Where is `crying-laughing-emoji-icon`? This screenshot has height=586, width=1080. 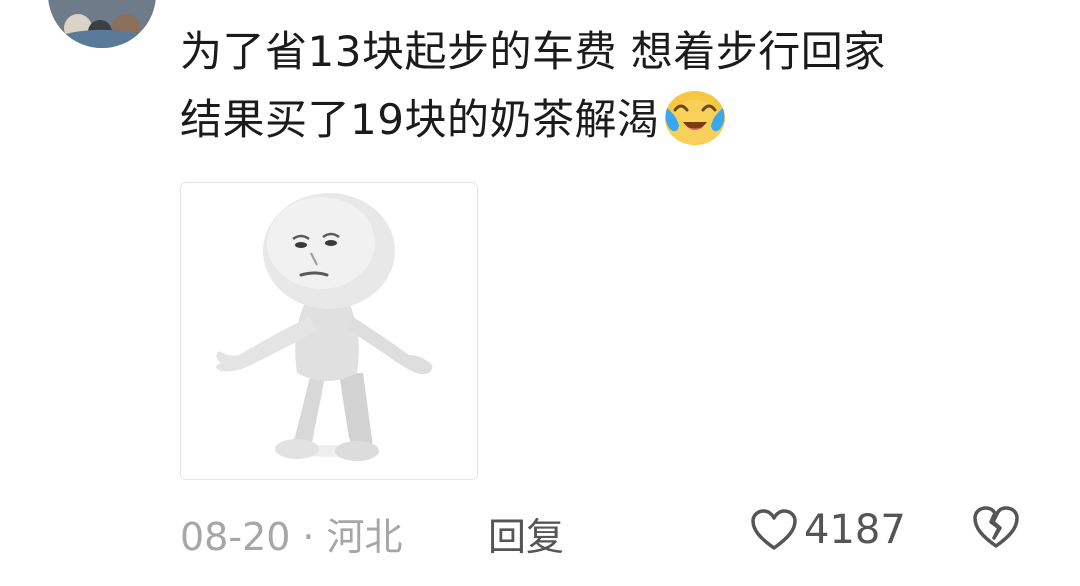 crying-laughing-emoji-icon is located at coordinates (694, 116).